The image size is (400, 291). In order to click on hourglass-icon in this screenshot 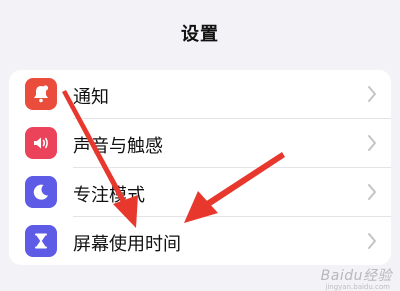, I will do `click(41, 241)`.